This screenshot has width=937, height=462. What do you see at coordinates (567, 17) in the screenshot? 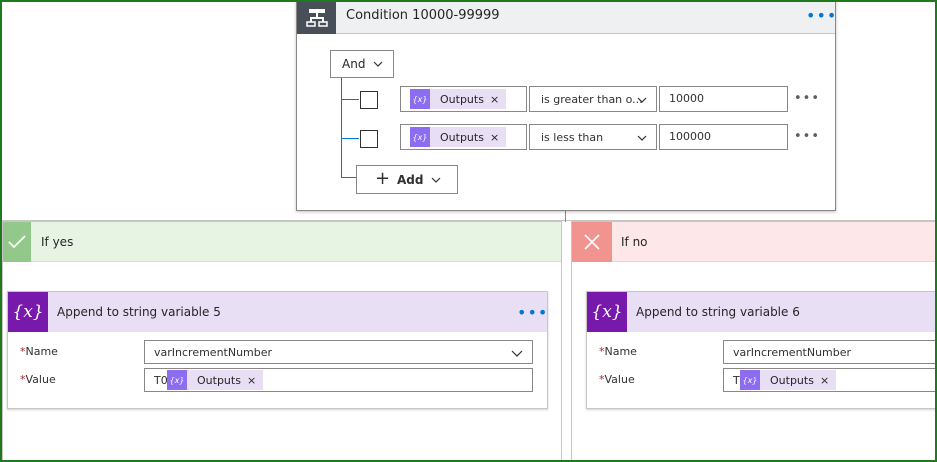
I see `condition-header: Condition 10000-99999 •••` at bounding box center [567, 17].